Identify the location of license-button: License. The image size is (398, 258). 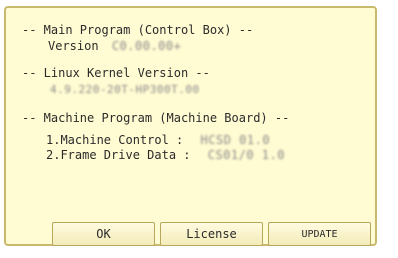
(211, 234).